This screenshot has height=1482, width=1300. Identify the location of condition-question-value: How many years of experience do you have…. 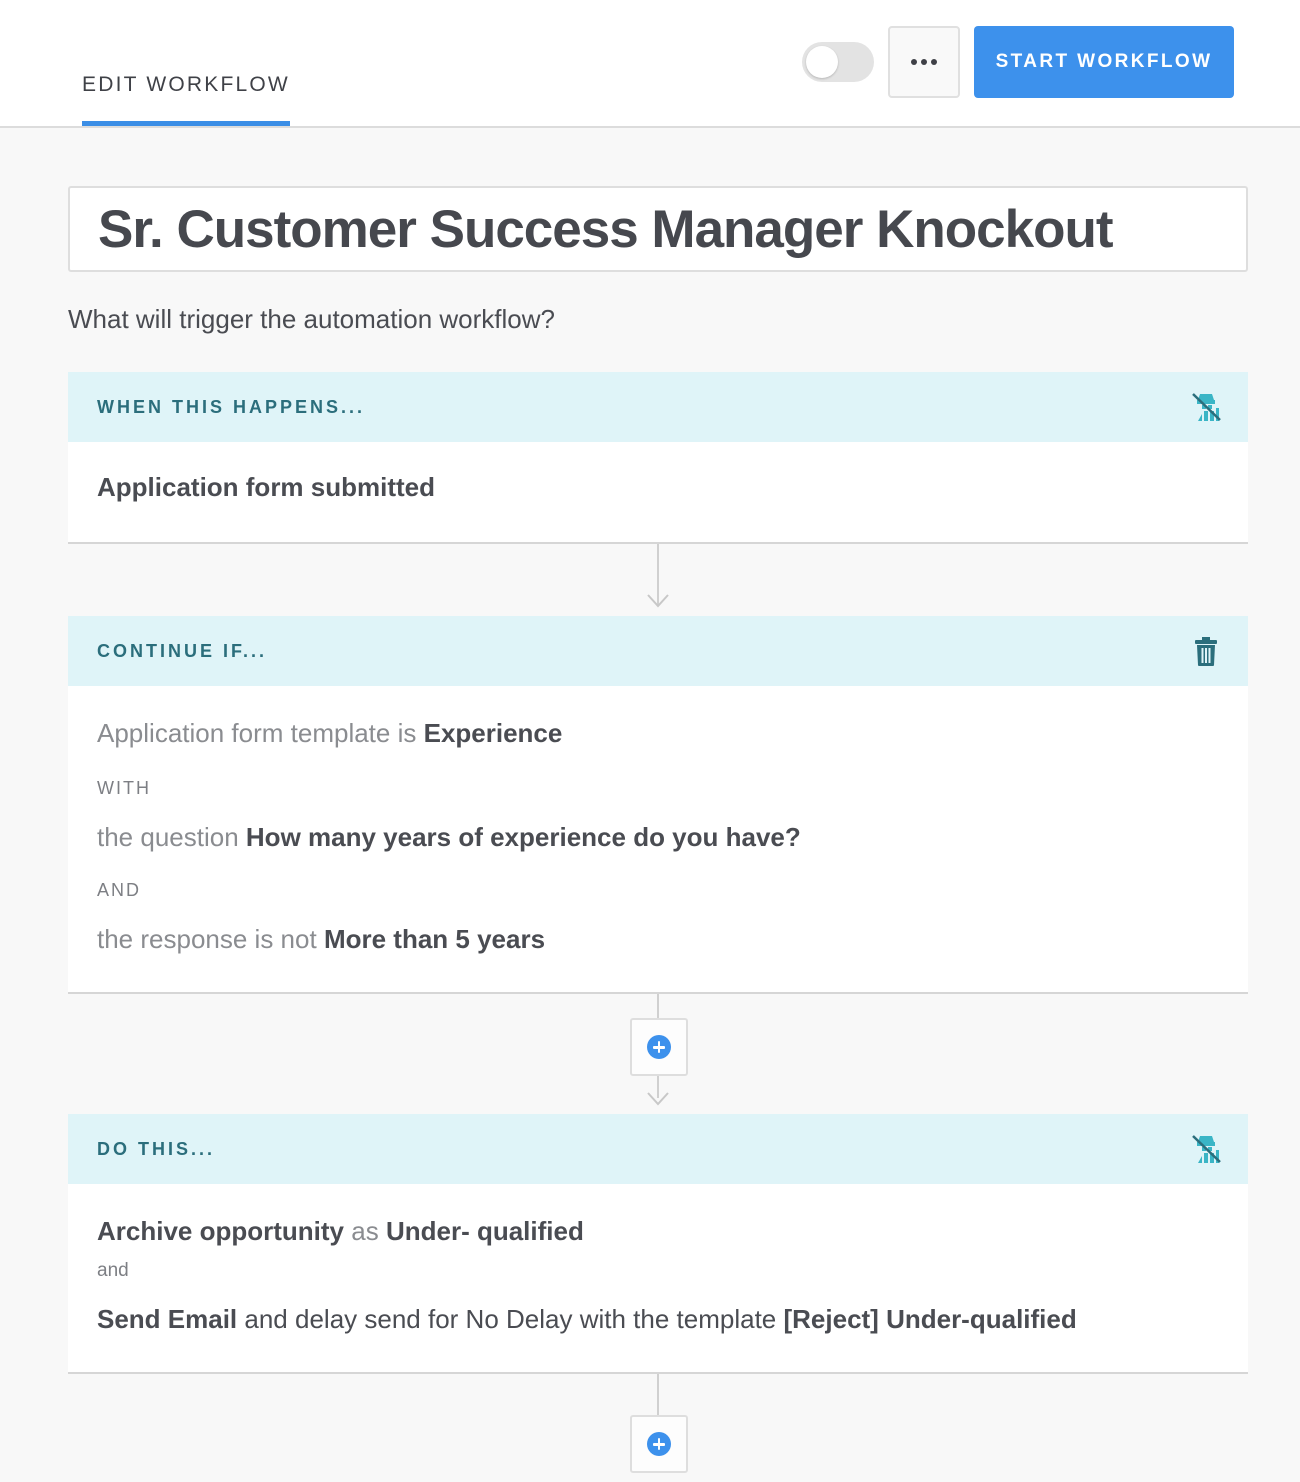
(523, 837).